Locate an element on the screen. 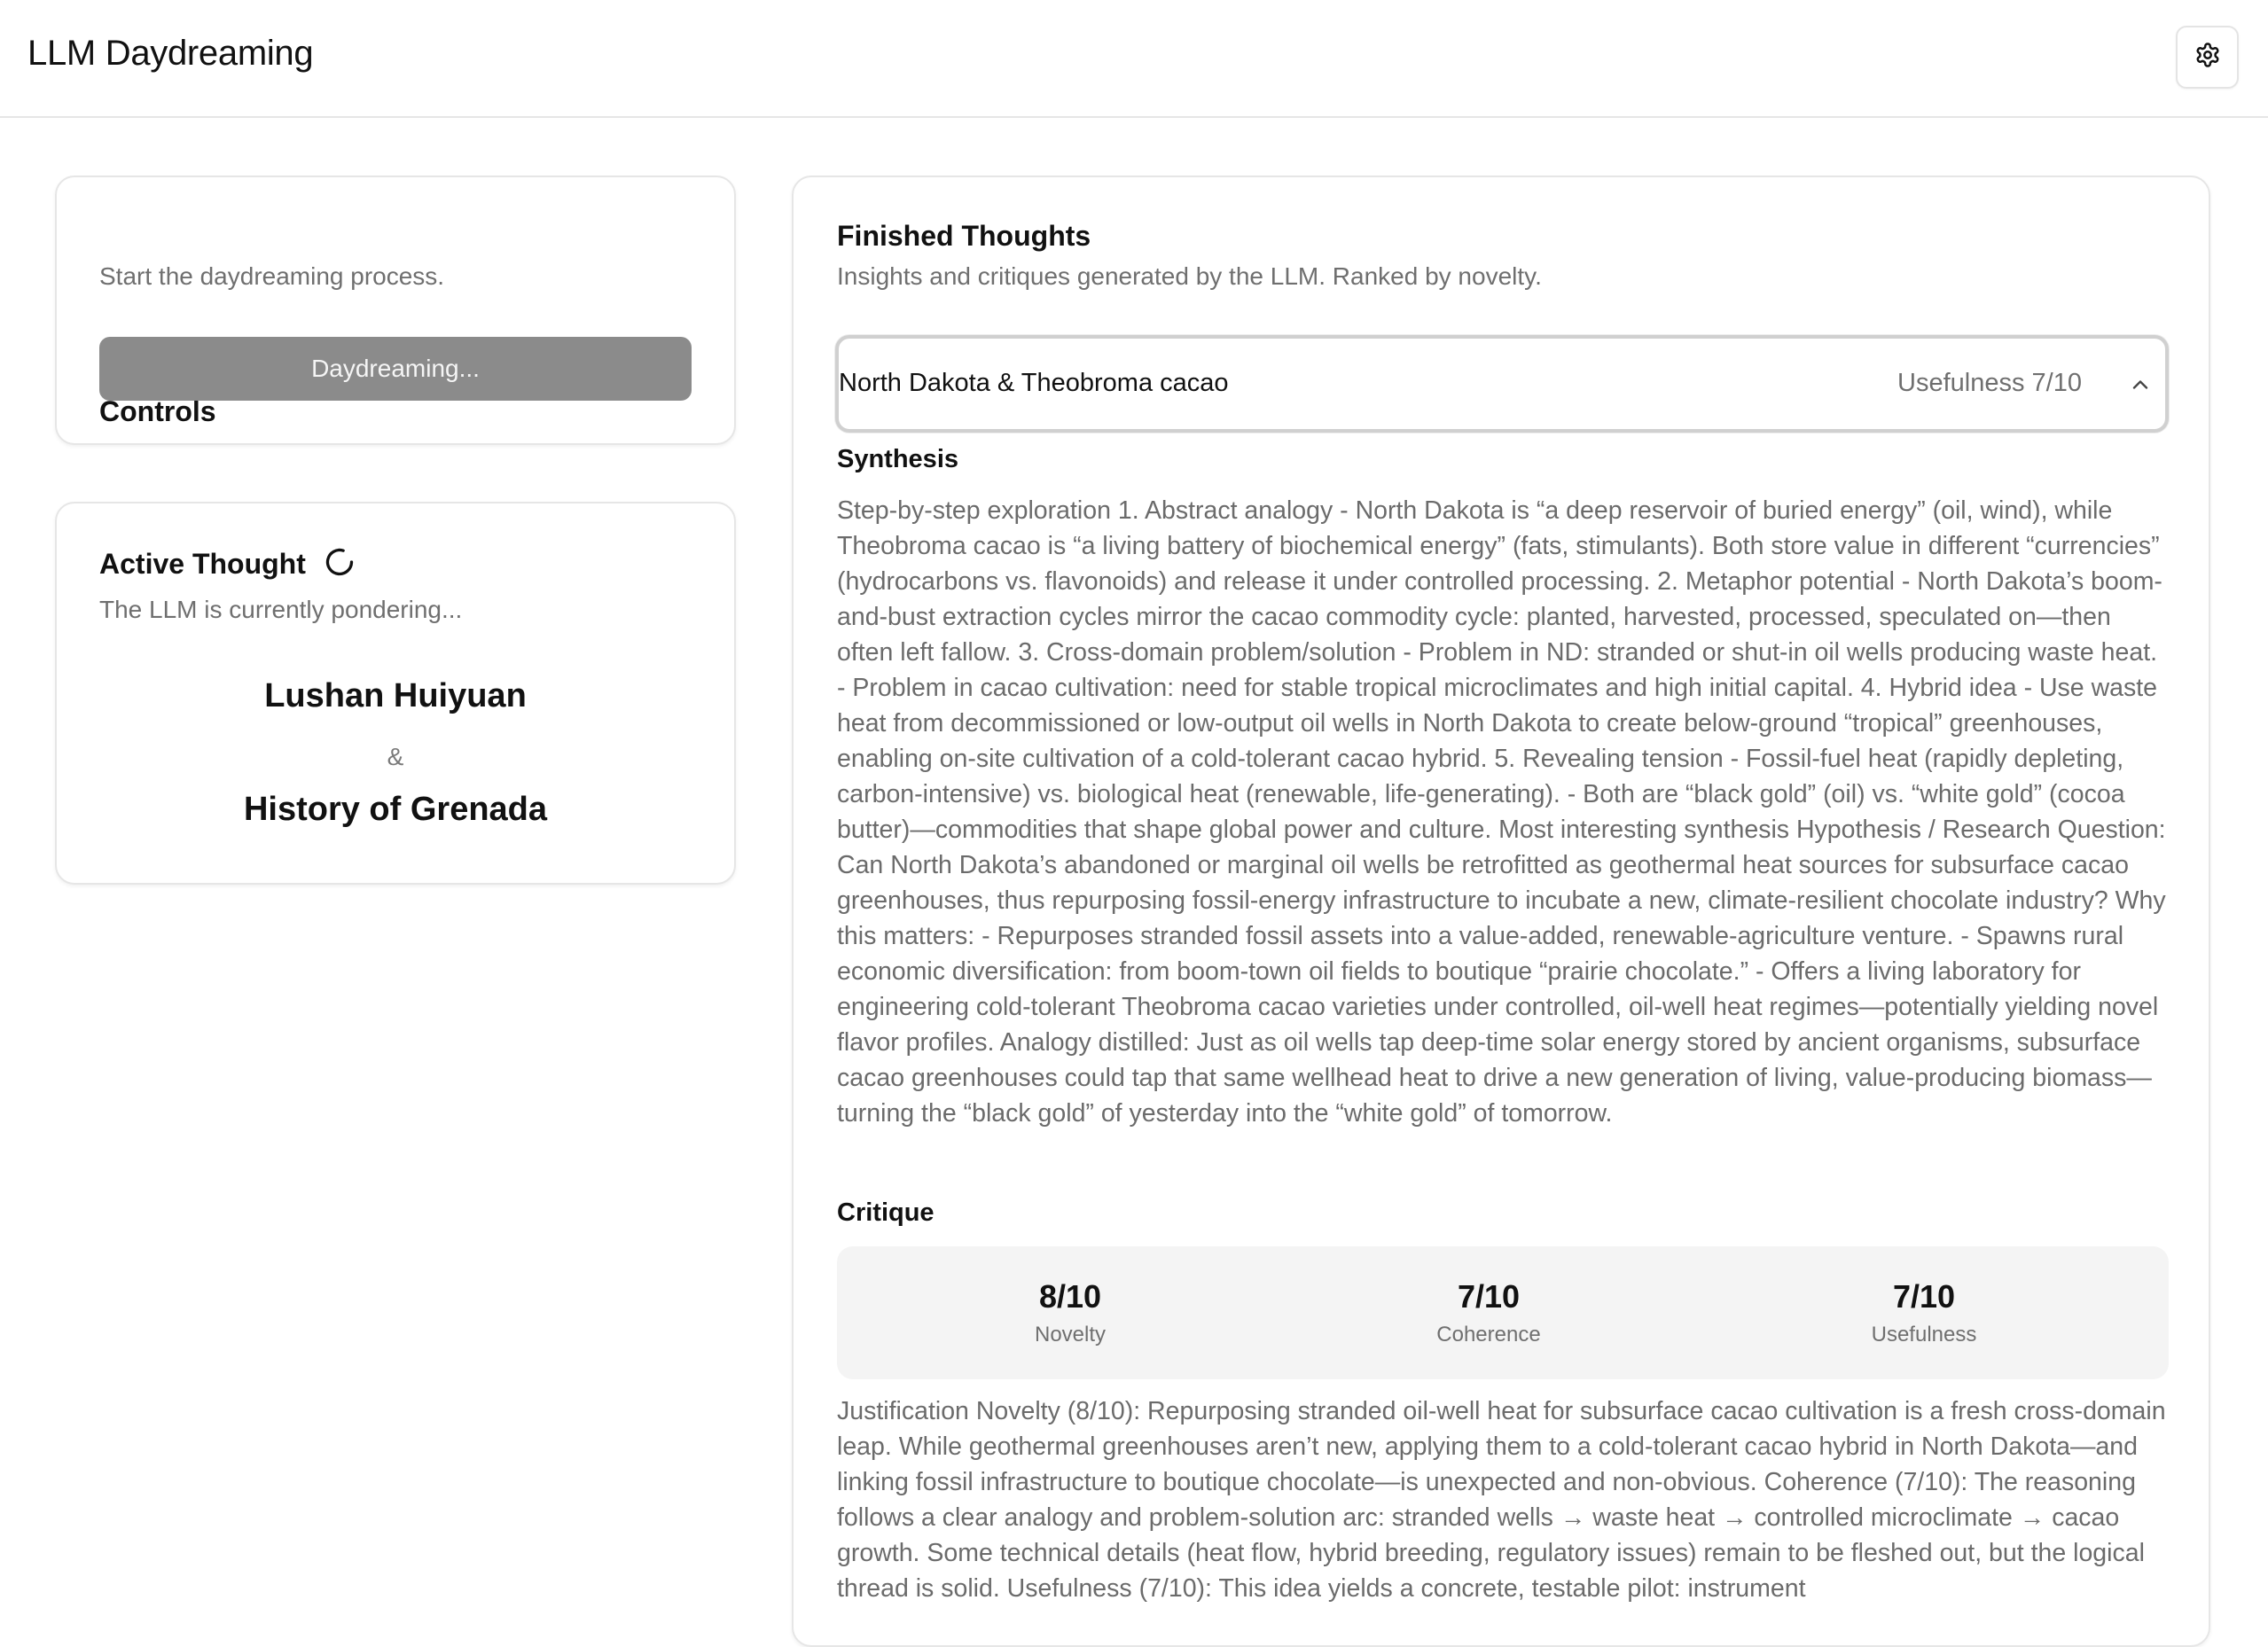  active-thought-header: Active Thought is located at coordinates (227, 564).